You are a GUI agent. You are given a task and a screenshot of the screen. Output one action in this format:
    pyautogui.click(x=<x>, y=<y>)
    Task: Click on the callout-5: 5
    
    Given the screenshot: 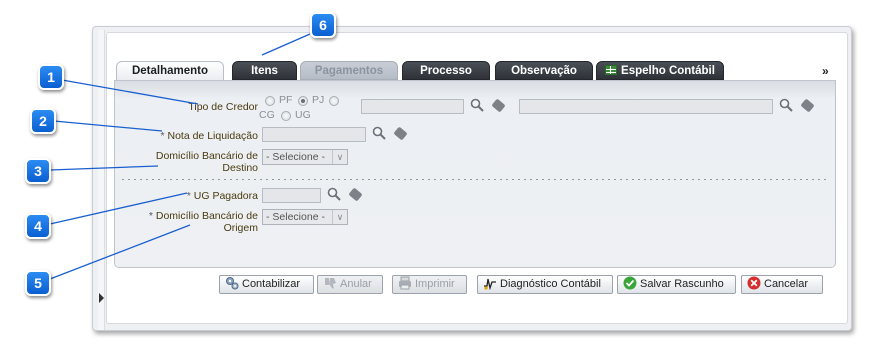 What is the action you would take?
    pyautogui.click(x=38, y=283)
    